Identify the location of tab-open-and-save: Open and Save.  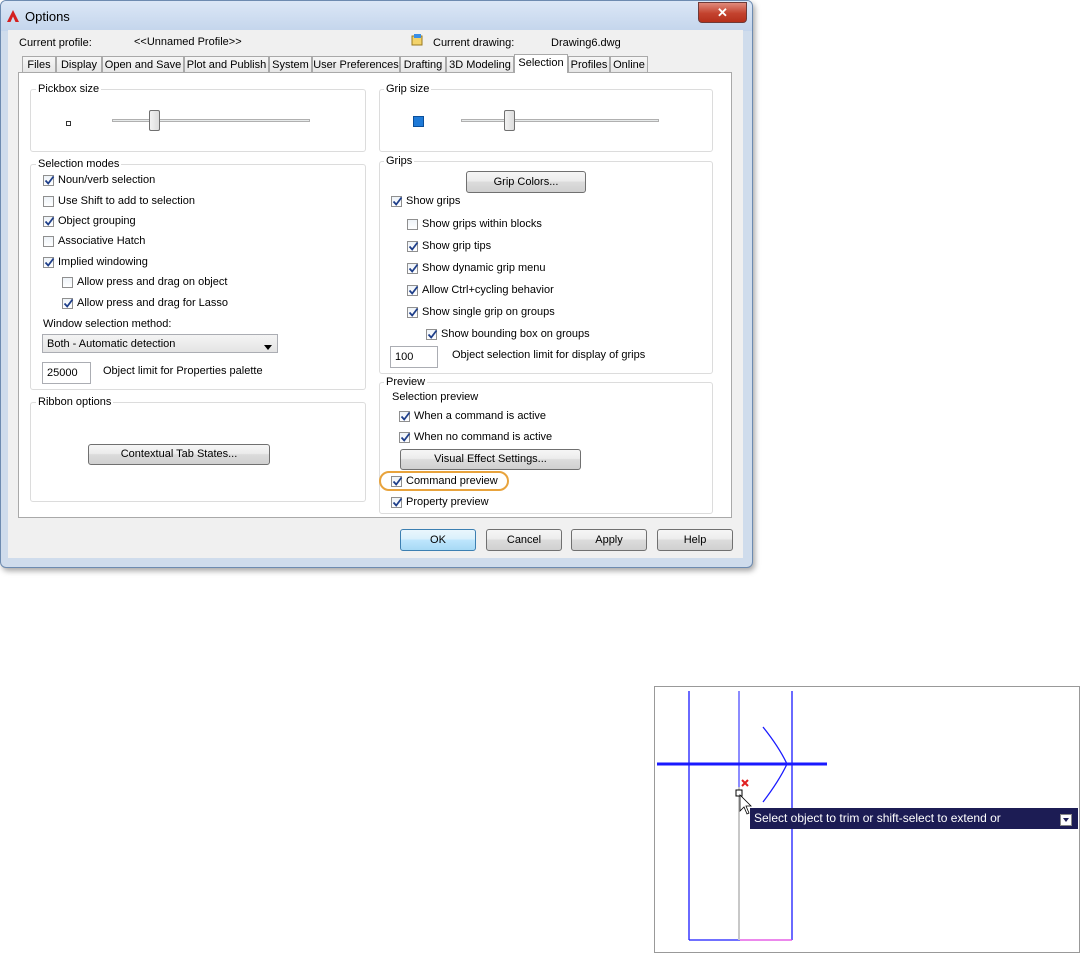
(143, 64).